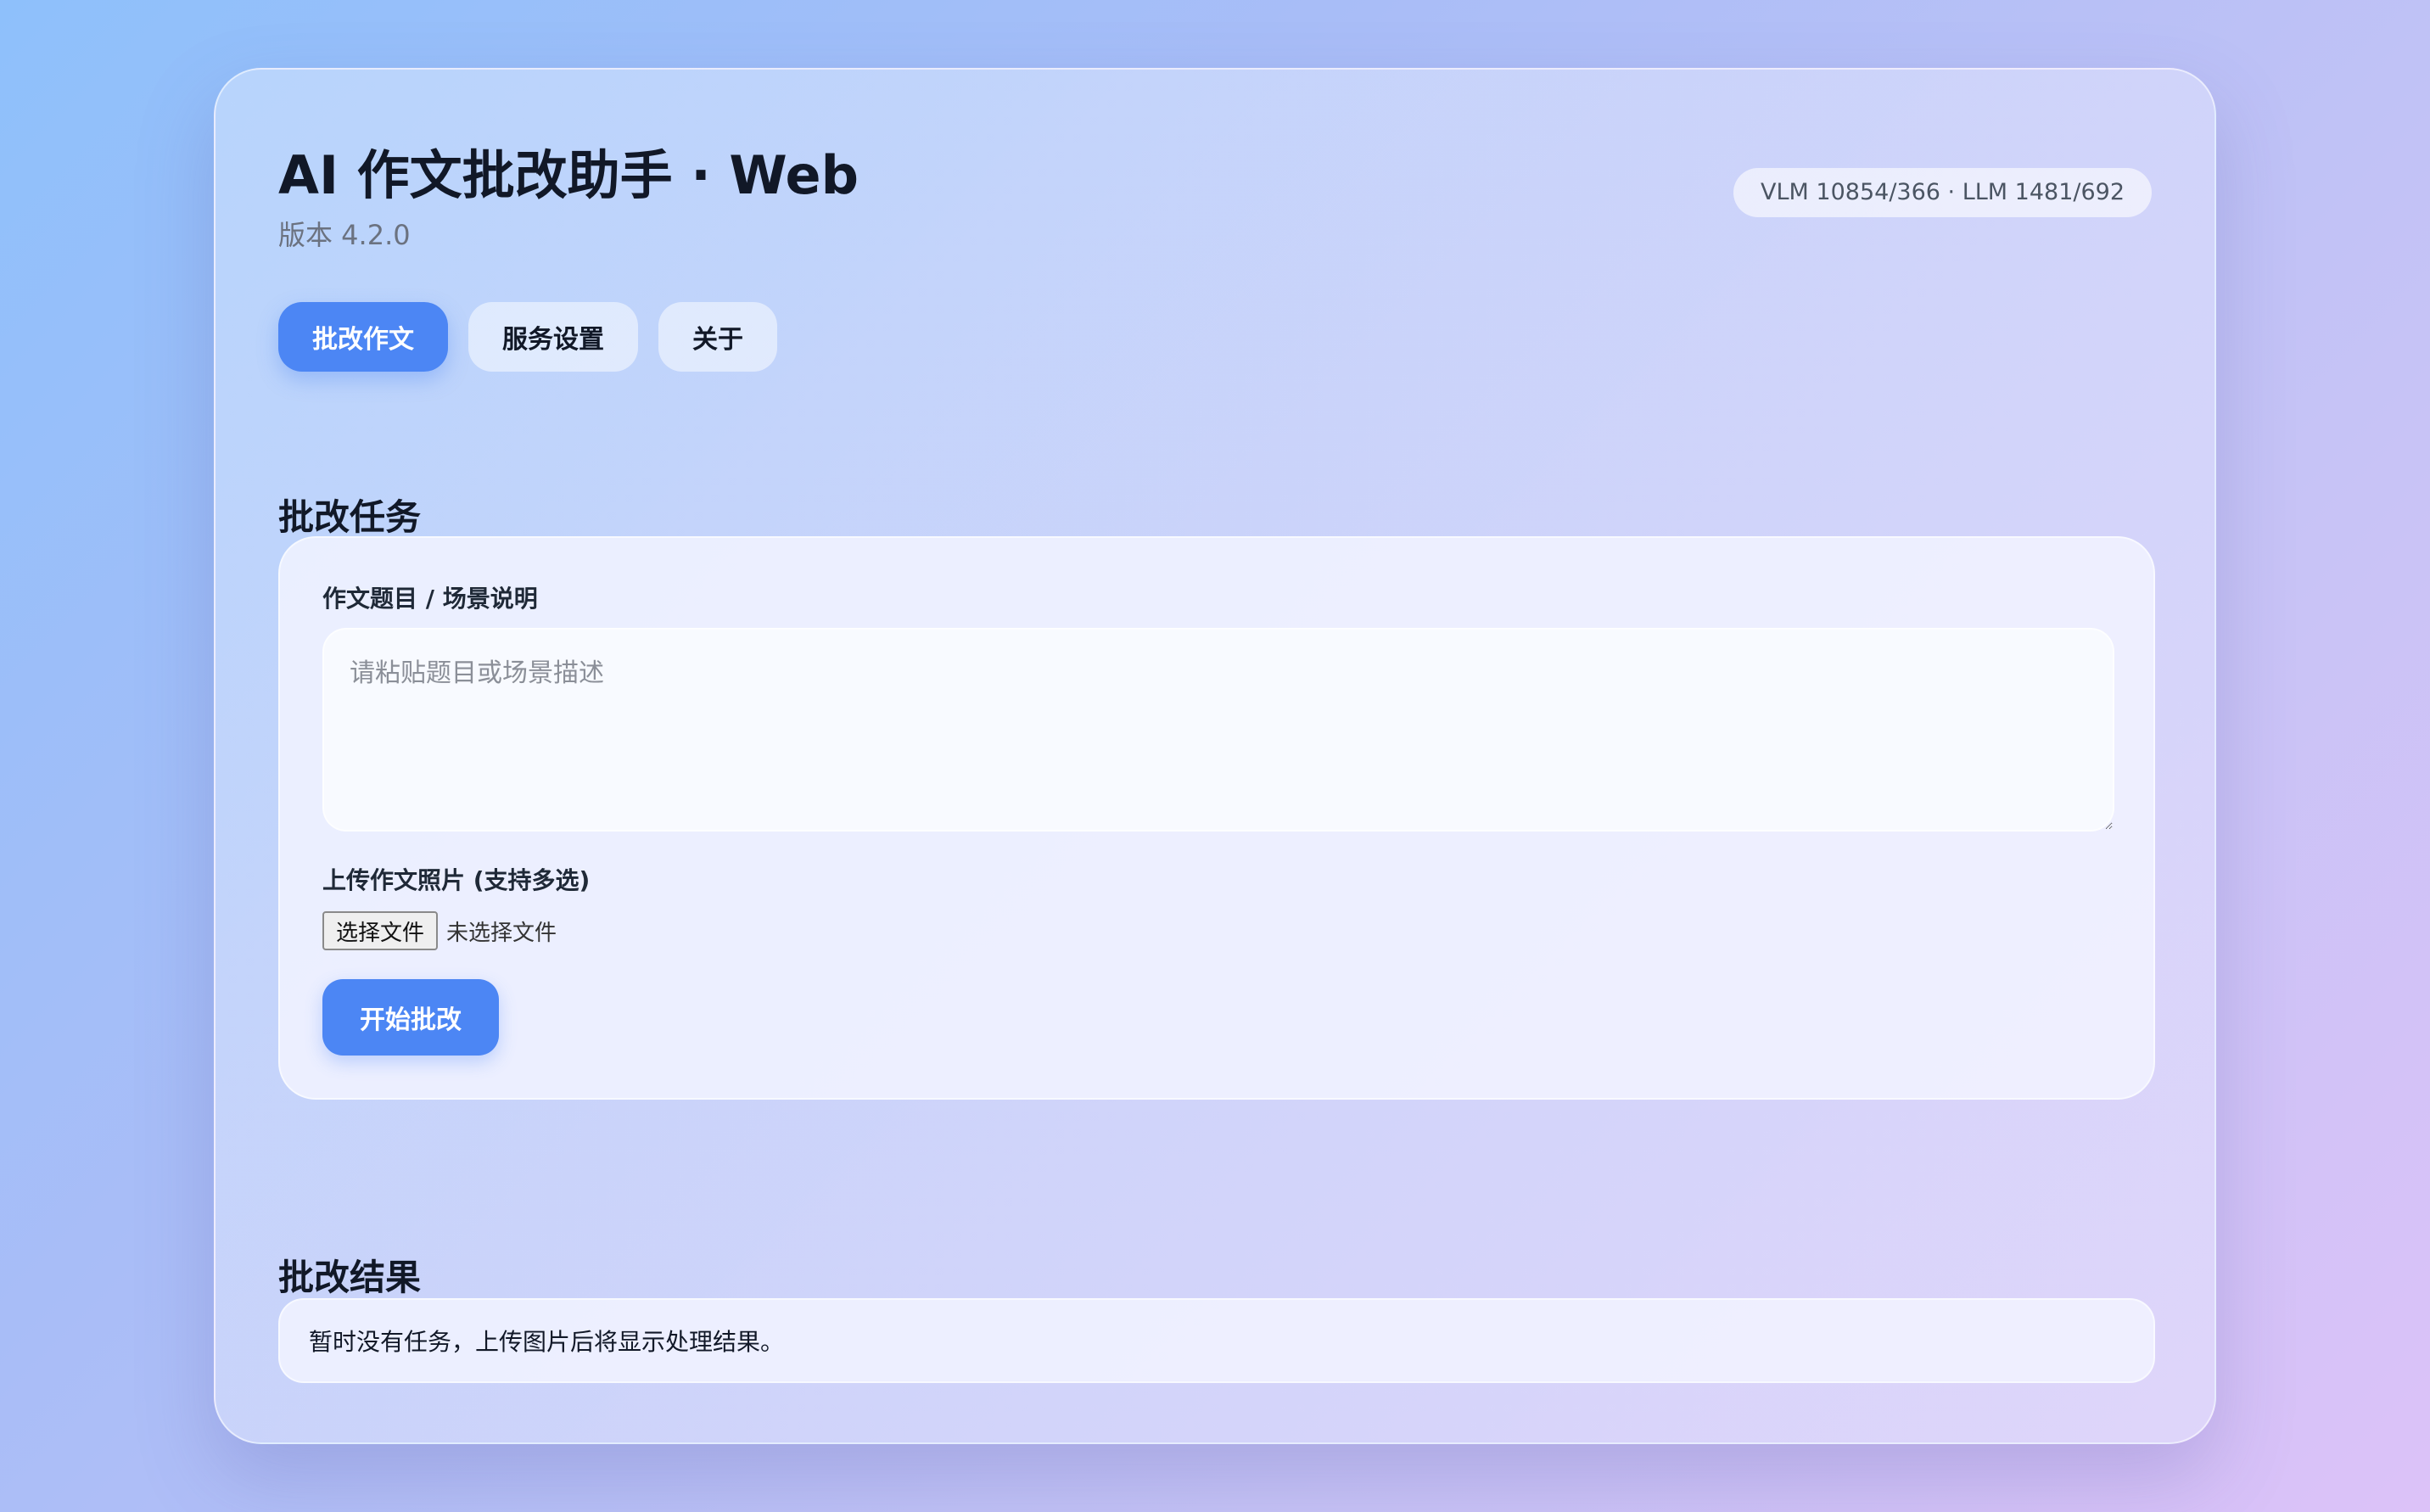 This screenshot has height=1512, width=2430. I want to click on usage-badge: VLM 10854/366 · LLM 1481/692, so click(1943, 192).